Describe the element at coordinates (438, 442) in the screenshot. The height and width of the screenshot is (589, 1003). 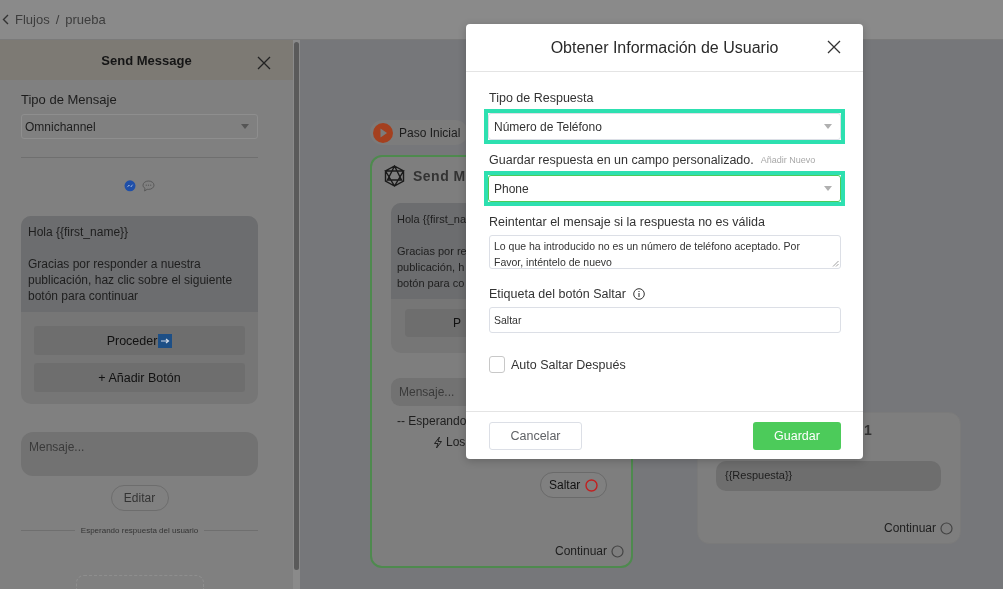
I see `lightning-icon` at that location.